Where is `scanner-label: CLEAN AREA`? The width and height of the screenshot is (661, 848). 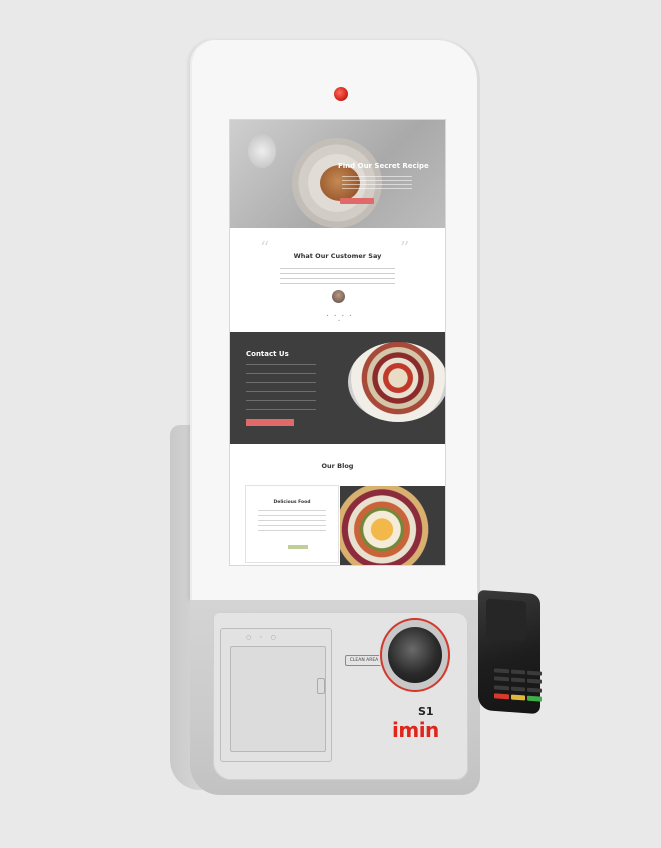
scanner-label: CLEAN AREA is located at coordinates (364, 660).